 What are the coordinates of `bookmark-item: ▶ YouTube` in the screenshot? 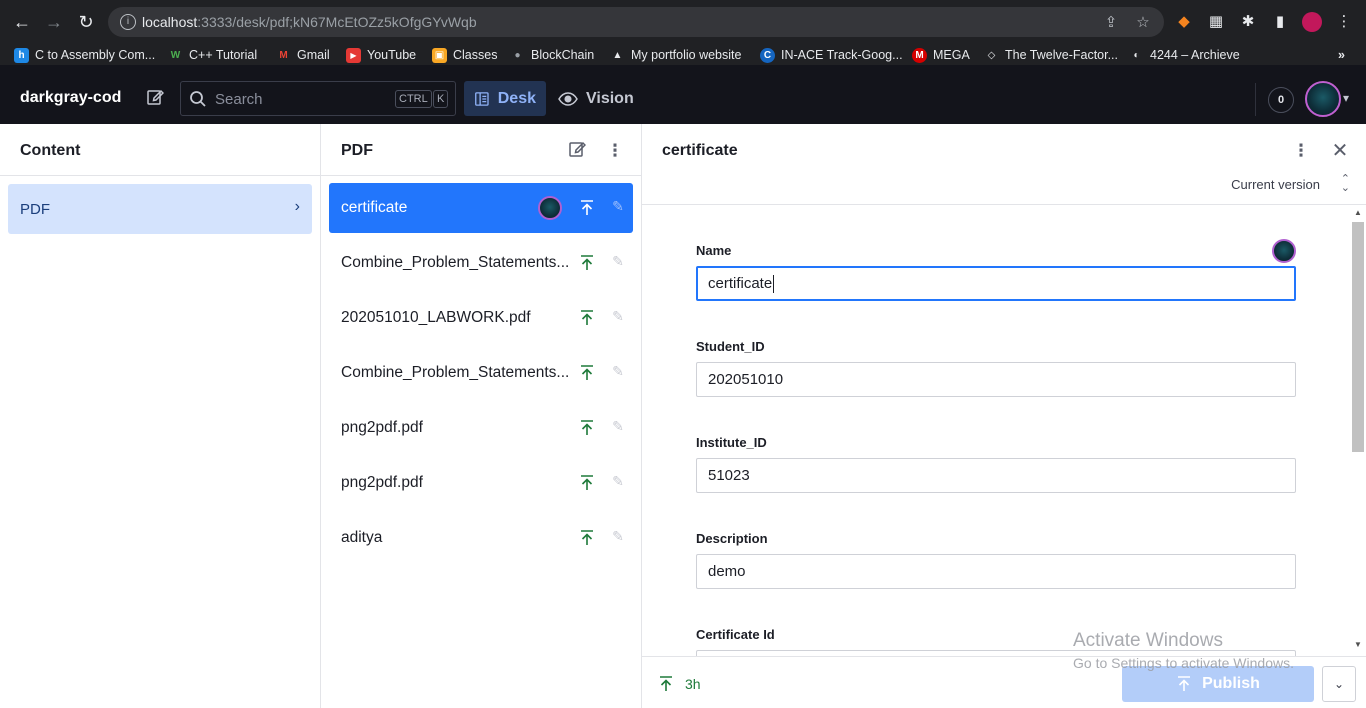 It's located at (381, 55).